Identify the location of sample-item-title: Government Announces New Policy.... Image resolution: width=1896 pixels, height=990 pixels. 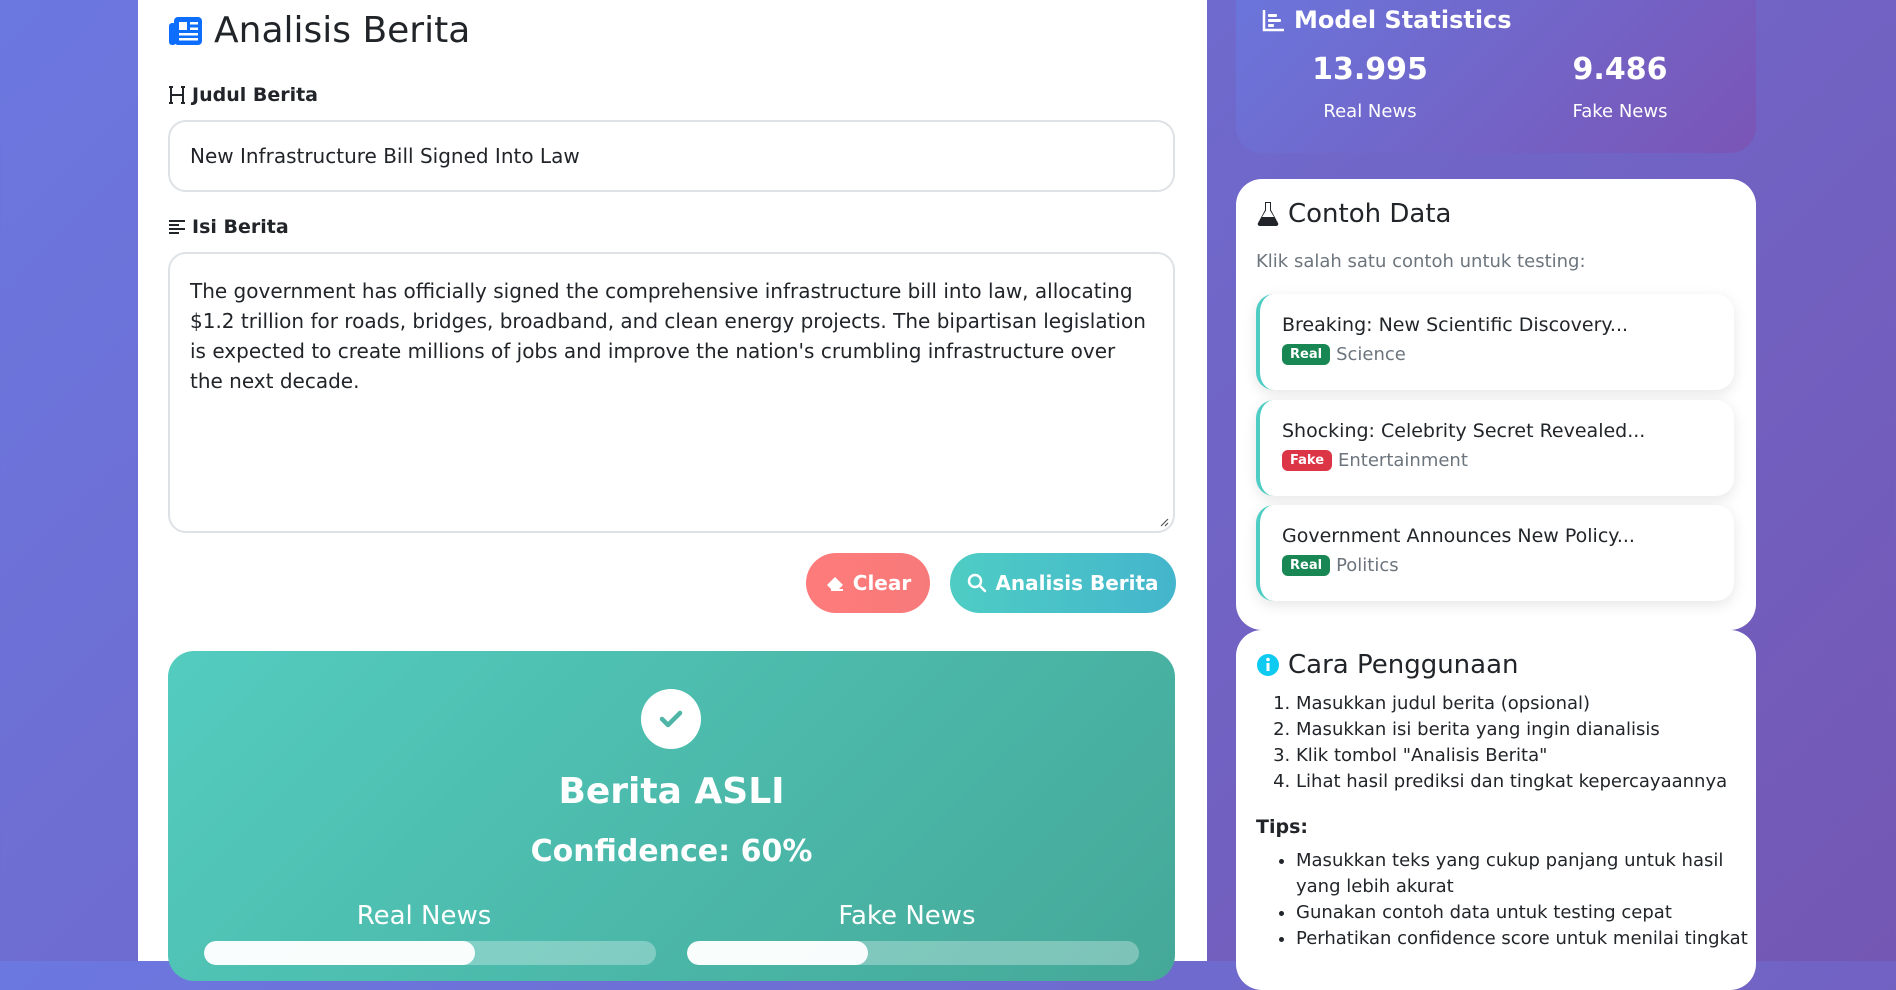
(1458, 536).